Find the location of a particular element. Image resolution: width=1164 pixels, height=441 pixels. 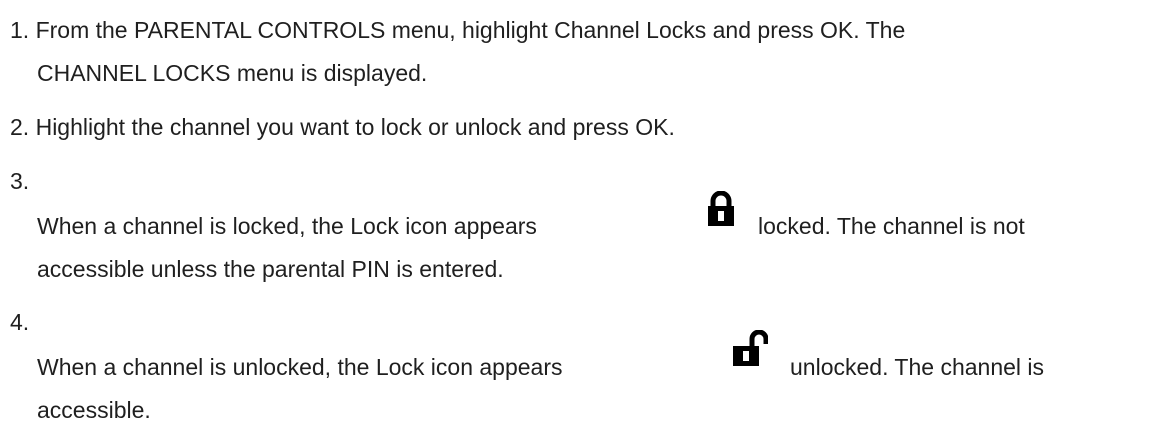

step-2-number: 2. is located at coordinates (20, 127).